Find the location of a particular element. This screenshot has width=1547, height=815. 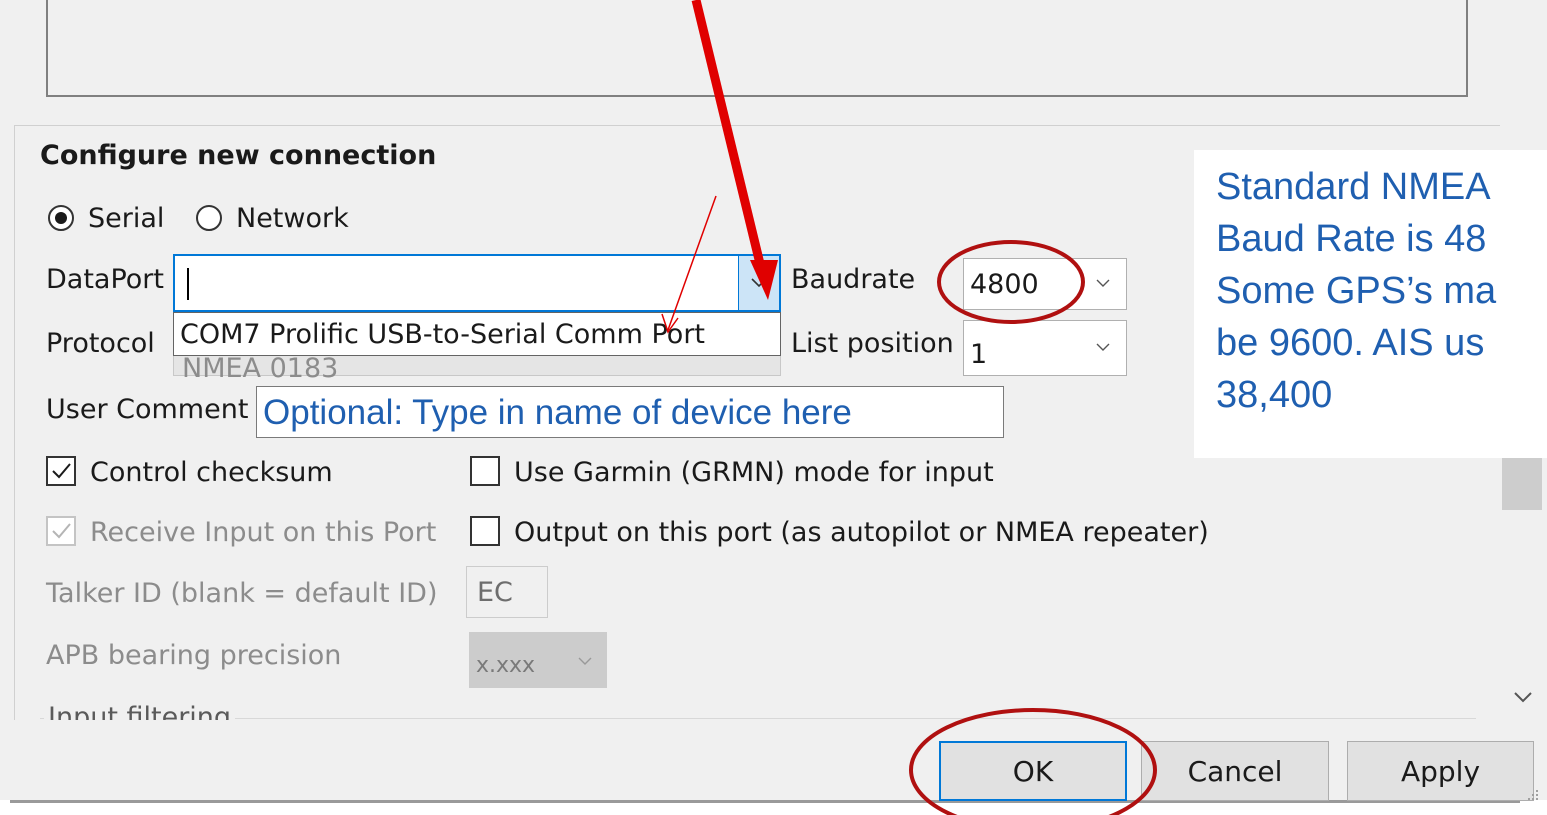

red-arrow-thin is located at coordinates (689, 264).